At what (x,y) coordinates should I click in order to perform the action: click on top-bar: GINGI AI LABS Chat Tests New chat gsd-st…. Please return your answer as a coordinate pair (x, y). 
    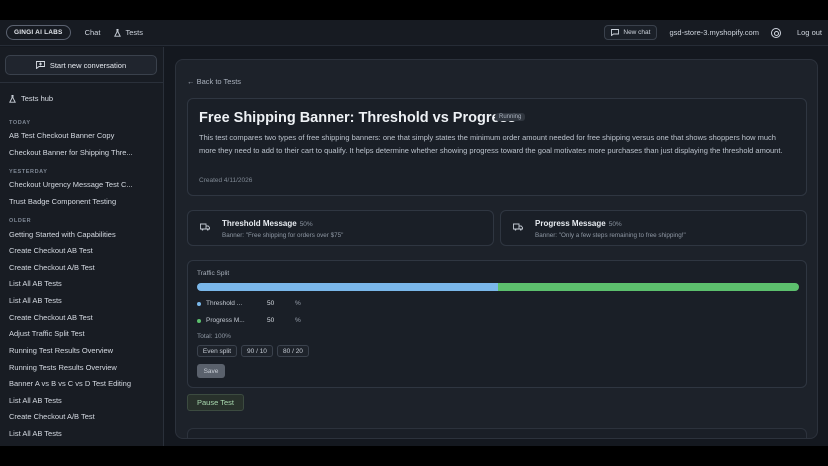
    Looking at the image, I should click on (414, 33).